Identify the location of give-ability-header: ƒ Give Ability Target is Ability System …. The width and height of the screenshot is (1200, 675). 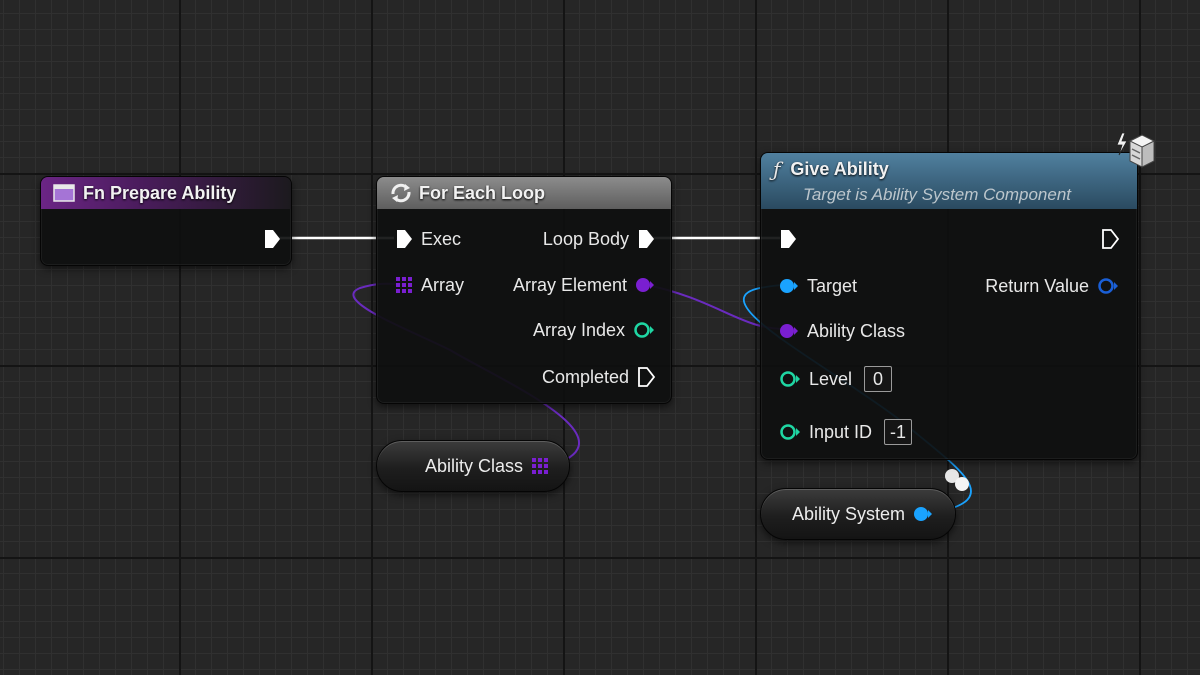
(949, 181).